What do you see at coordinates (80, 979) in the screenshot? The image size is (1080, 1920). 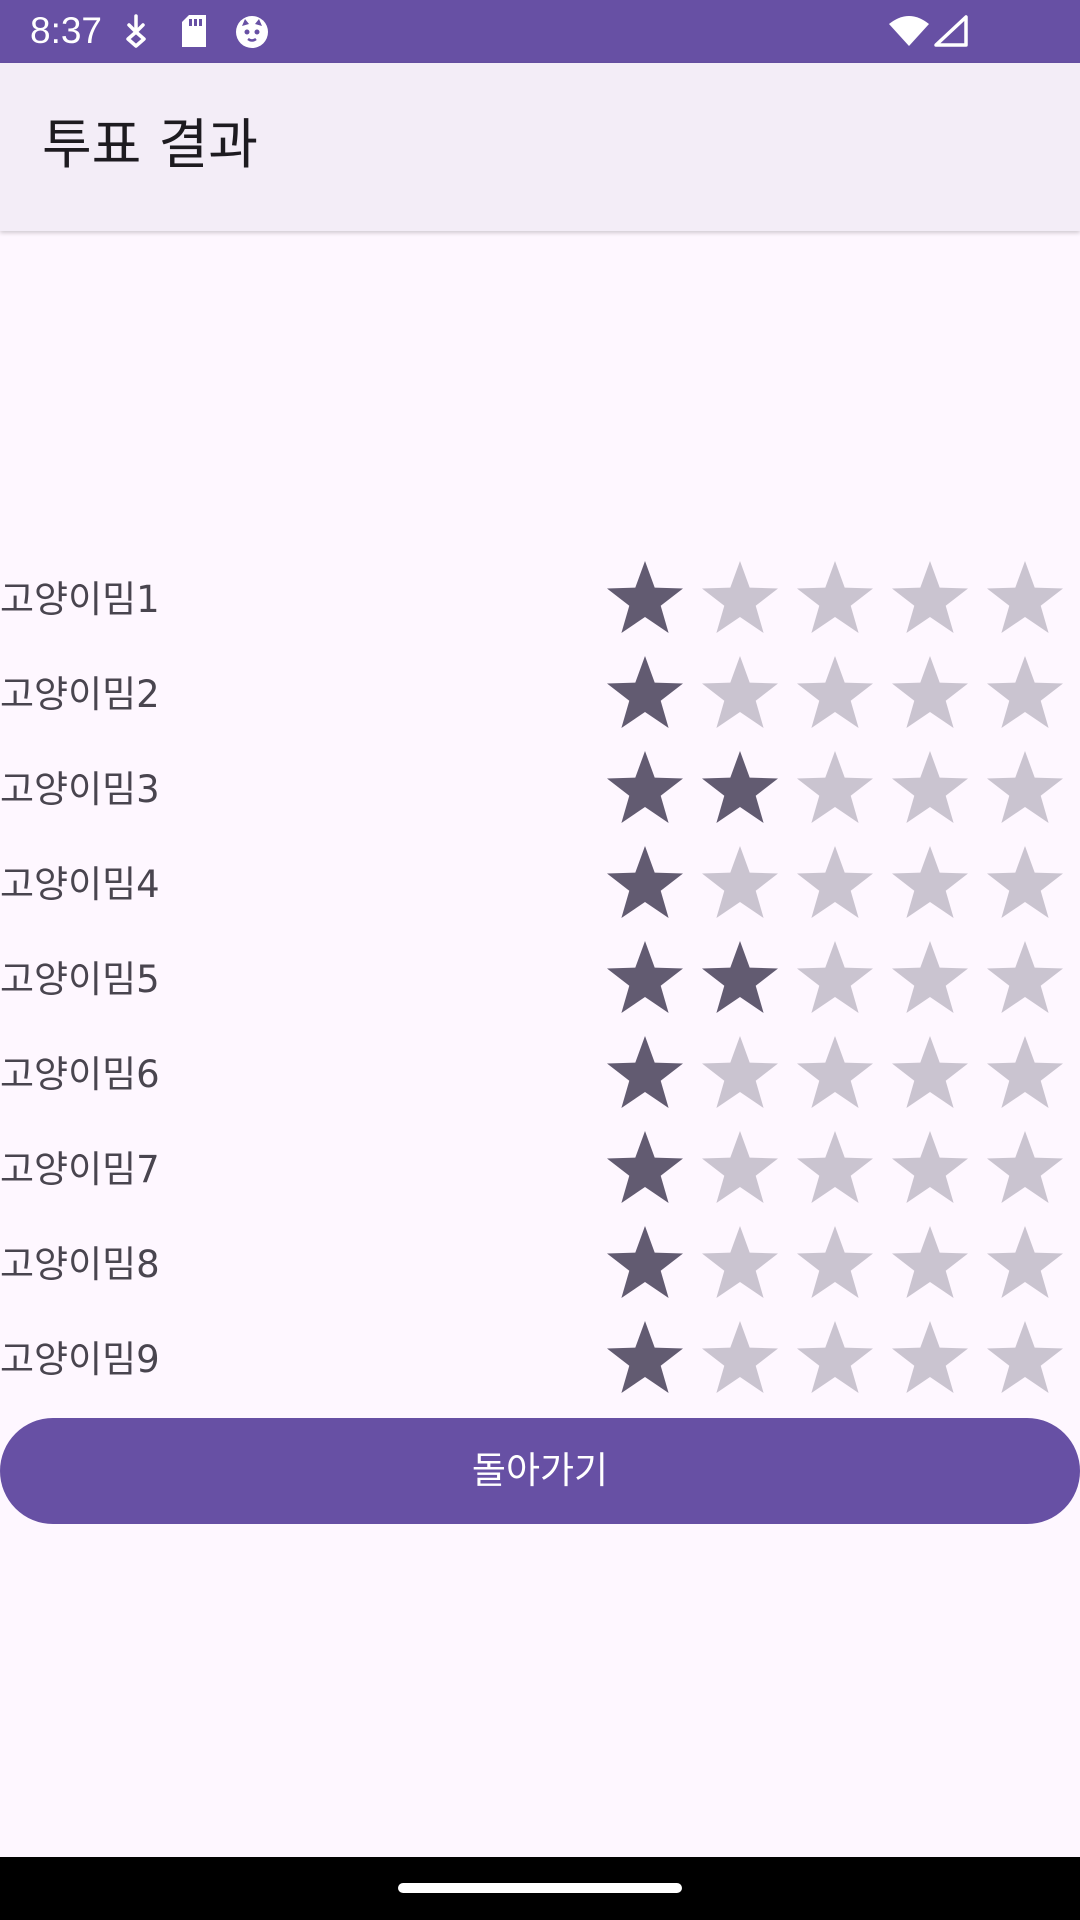 I see `vote-item-label: 고양이밈5` at bounding box center [80, 979].